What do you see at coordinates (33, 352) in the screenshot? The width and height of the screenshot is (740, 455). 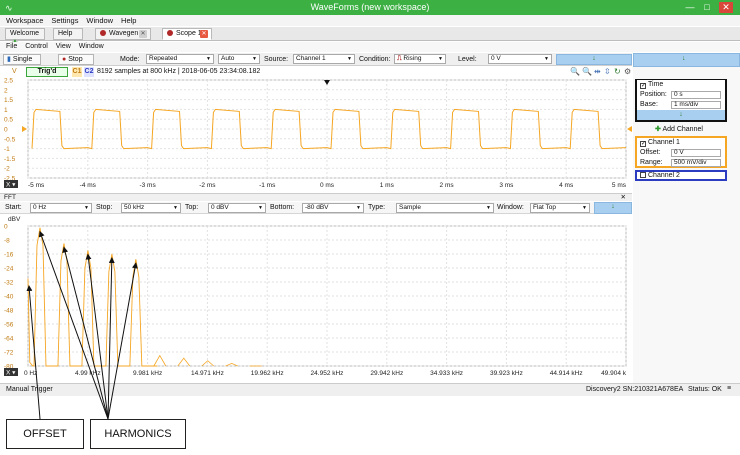 I see `offset-arrow` at bounding box center [33, 352].